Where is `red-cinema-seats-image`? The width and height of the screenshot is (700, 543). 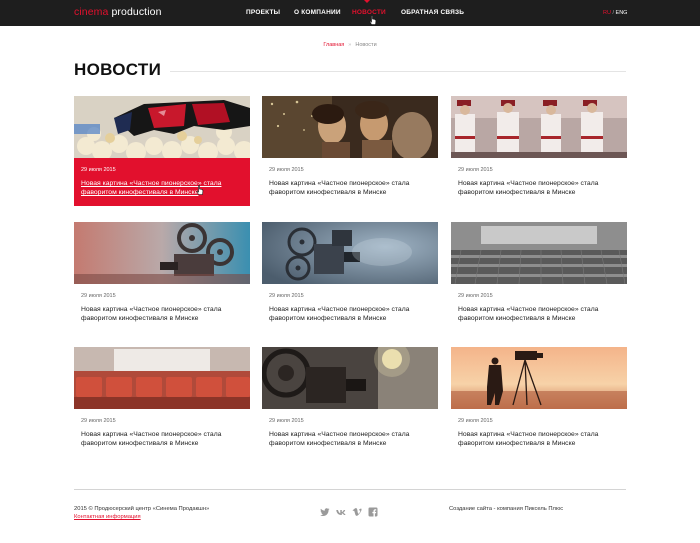
red-cinema-seats-image is located at coordinates (162, 378).